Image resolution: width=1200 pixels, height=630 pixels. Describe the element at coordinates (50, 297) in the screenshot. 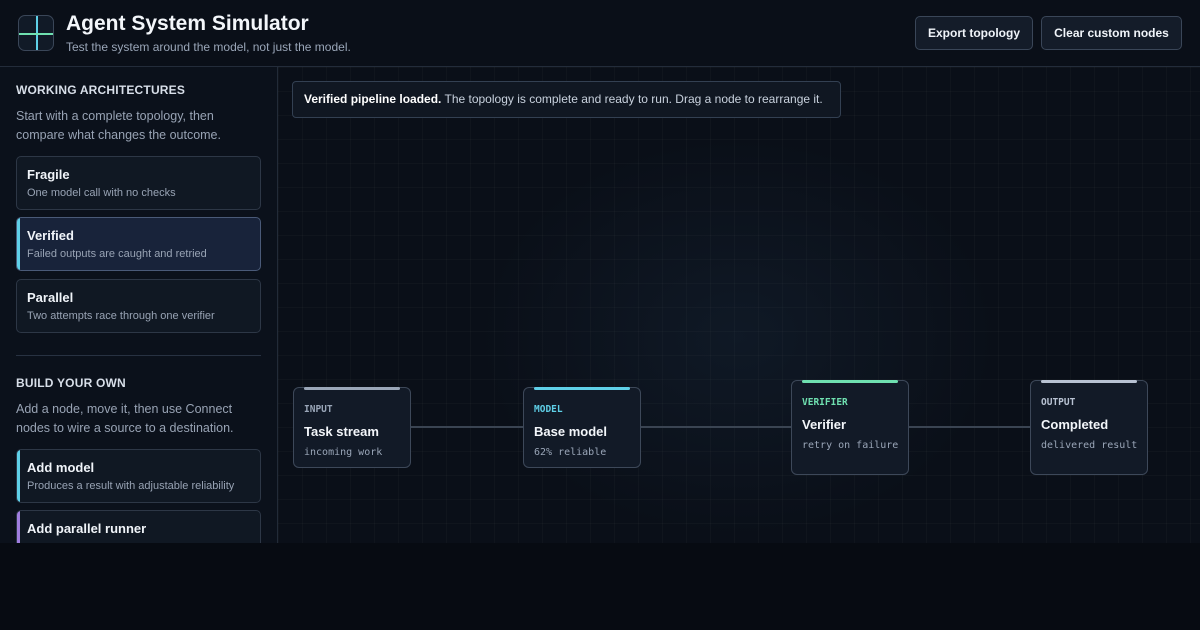

I see `card-title: Parallel` at that location.